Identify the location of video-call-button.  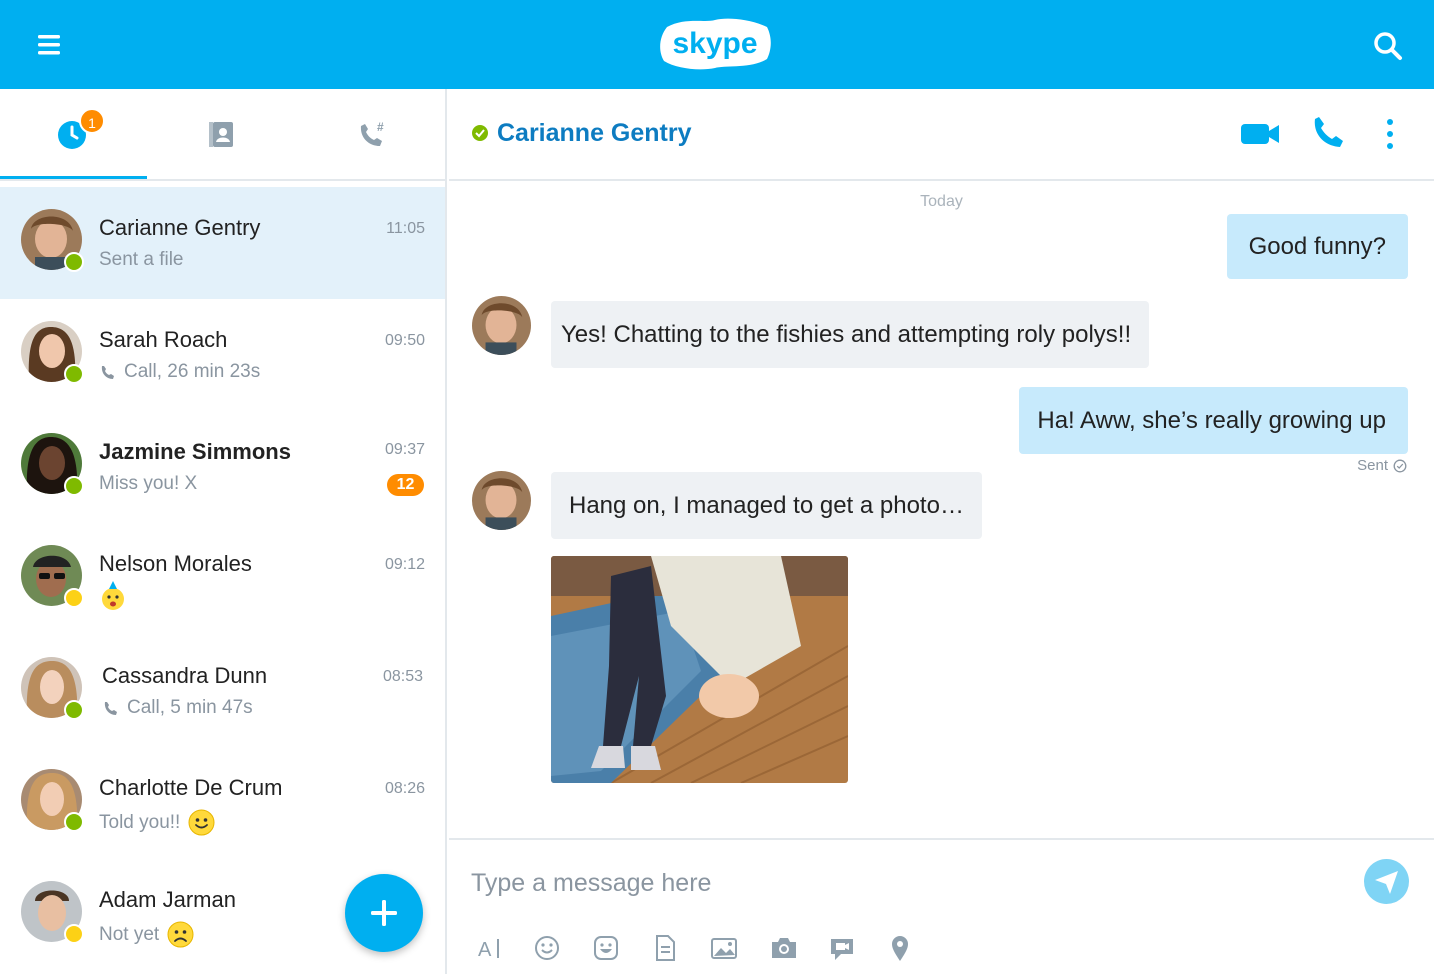
(1261, 134).